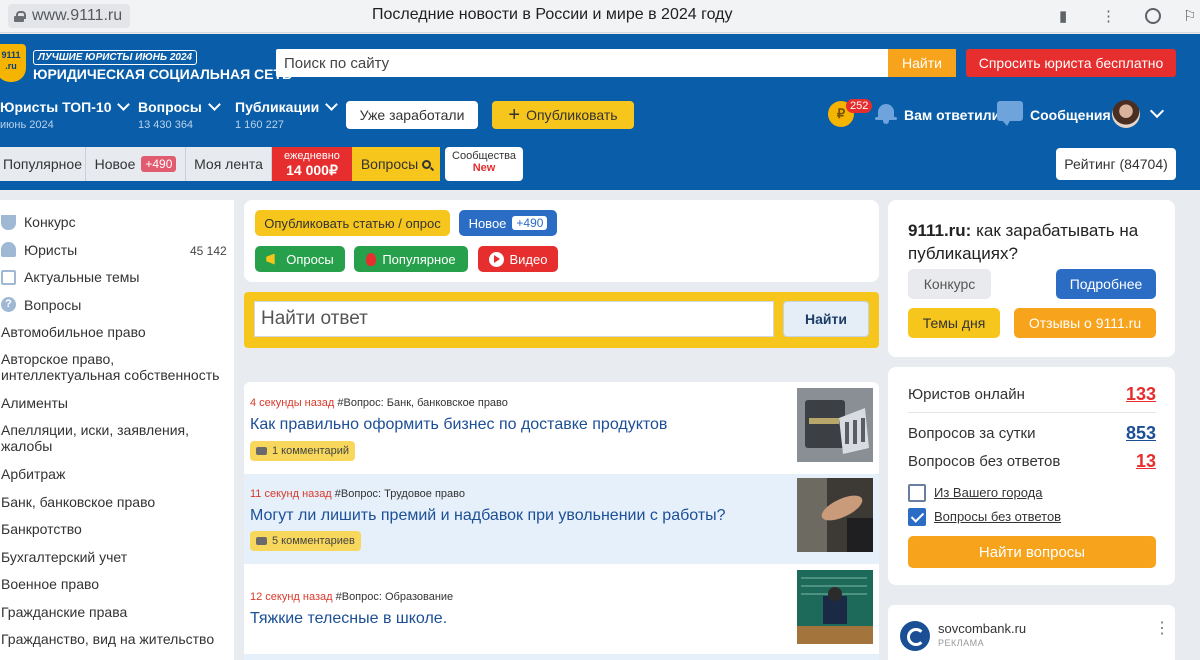 The width and height of the screenshot is (1200, 660). Describe the element at coordinates (56, 107) in the screenshot. I see `nav-lawyers-label: Юристы ТОП-10` at that location.